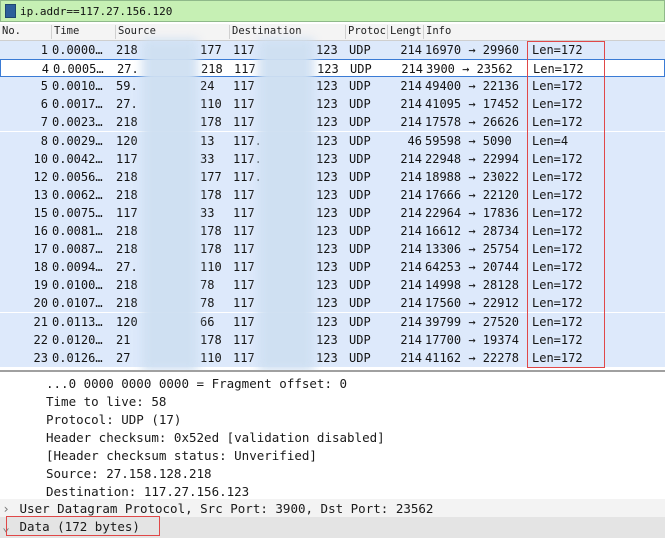 The height and width of the screenshot is (538, 665). Describe the element at coordinates (406, 32) in the screenshot. I see `column-length: Lengt` at that location.